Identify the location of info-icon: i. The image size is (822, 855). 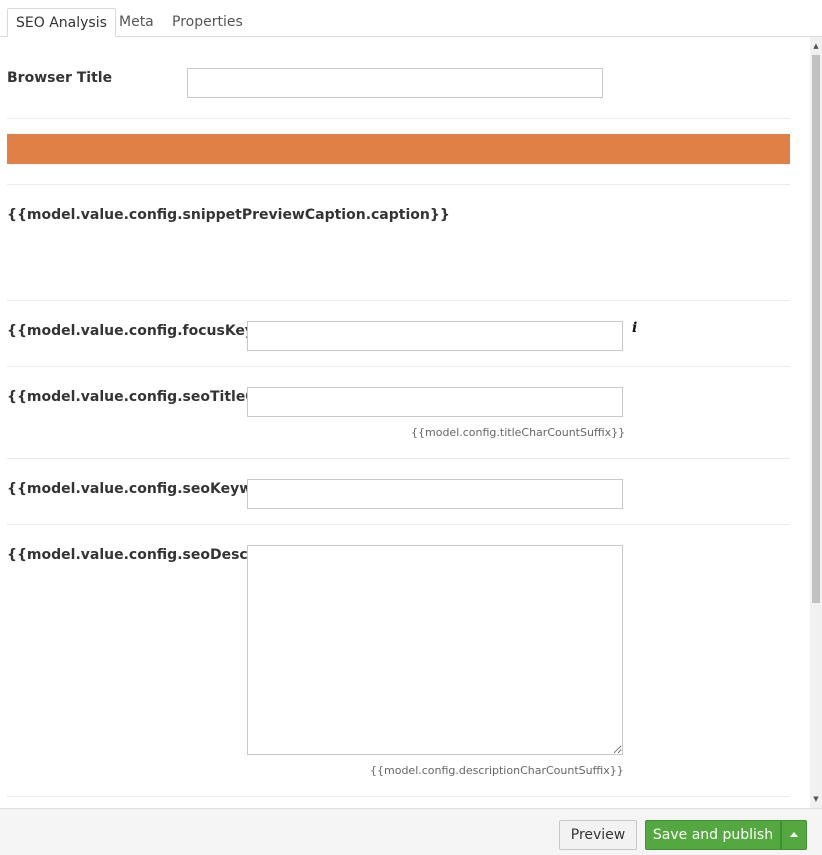
(634, 328).